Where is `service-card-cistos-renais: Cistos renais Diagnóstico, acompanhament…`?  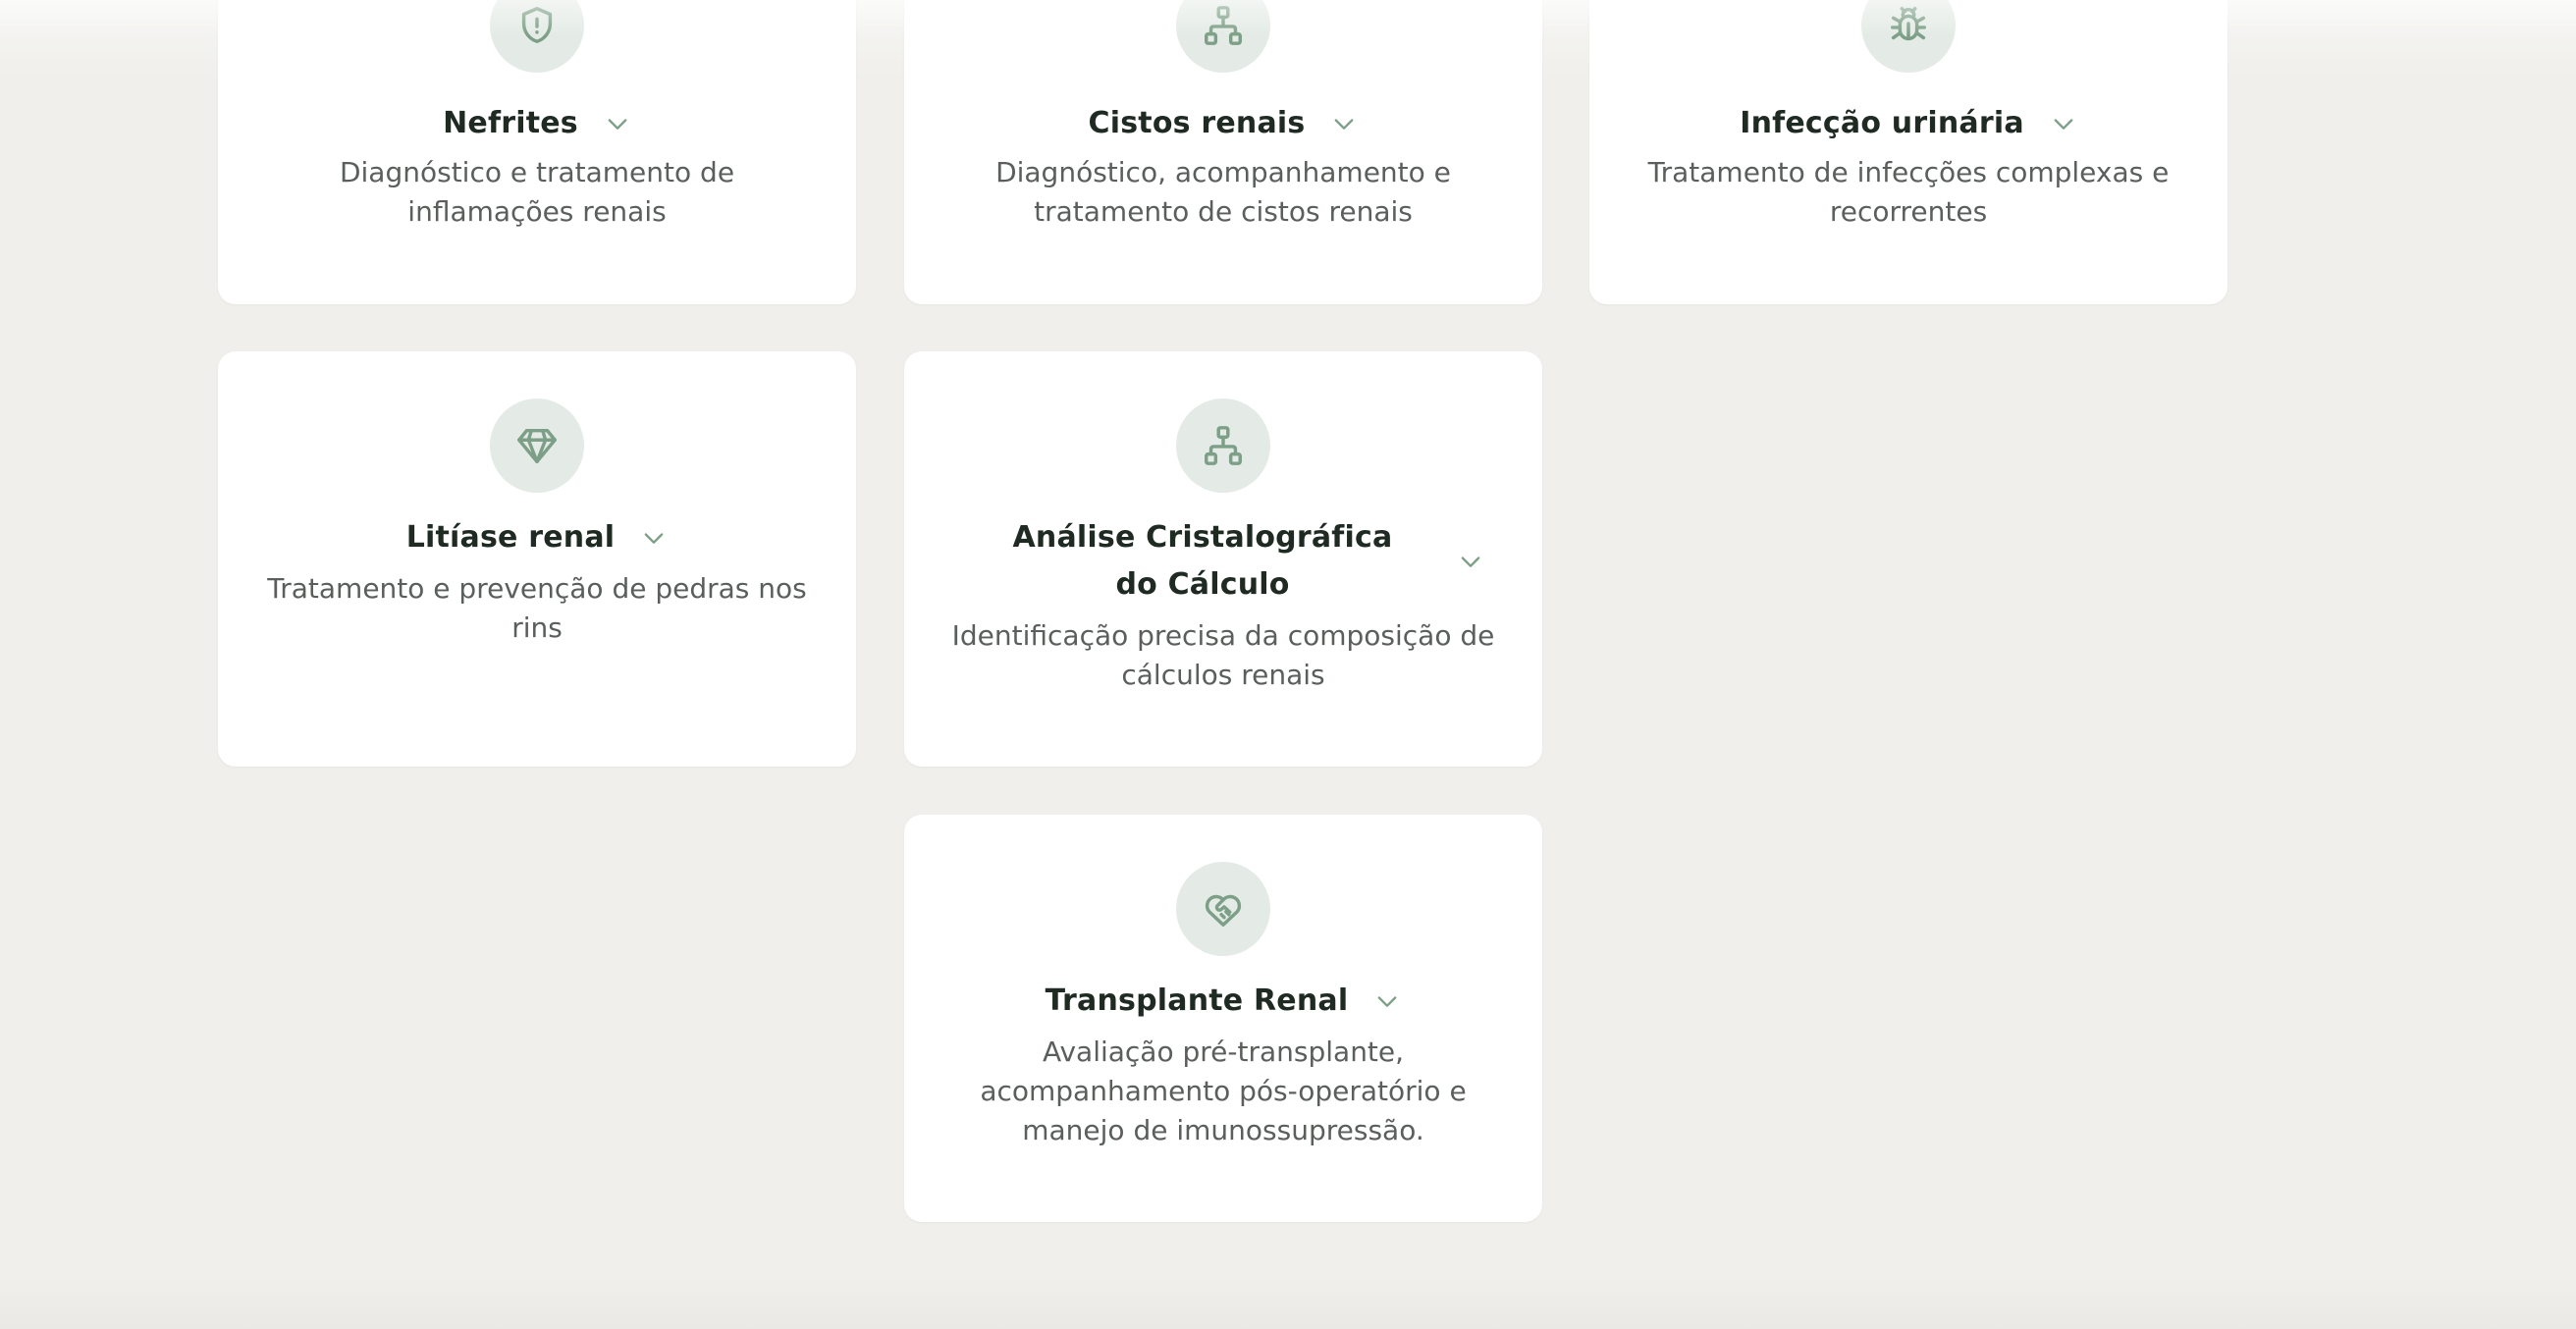
service-card-cistos-renais: Cistos renais Diagnóstico, acompanhament… is located at coordinates (1223, 152).